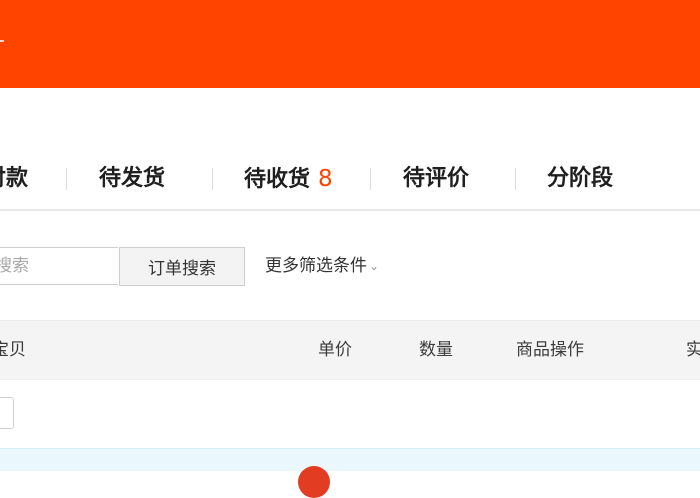 Image resolution: width=700 pixels, height=498 pixels. I want to click on column-item-actions: 商品操作, so click(550, 350).